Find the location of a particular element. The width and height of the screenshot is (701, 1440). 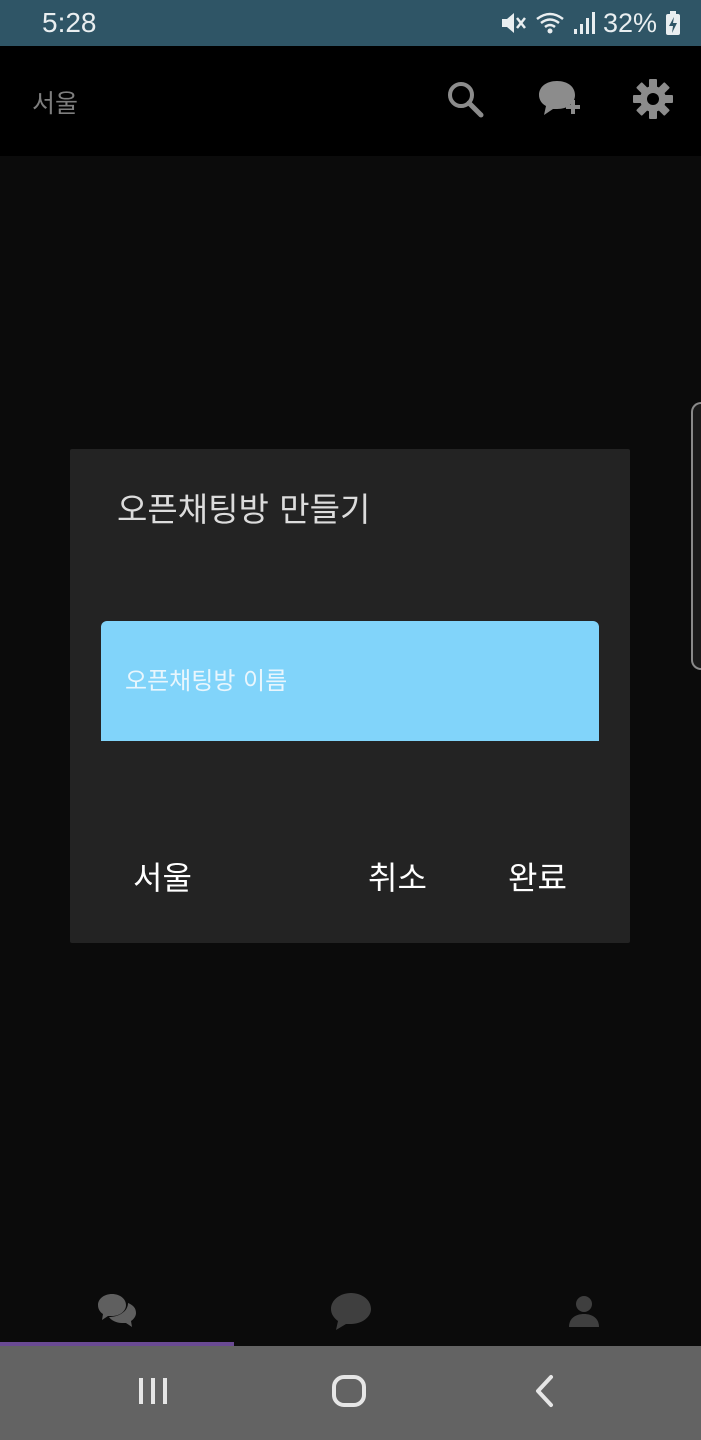

search-button is located at coordinates (465, 101).